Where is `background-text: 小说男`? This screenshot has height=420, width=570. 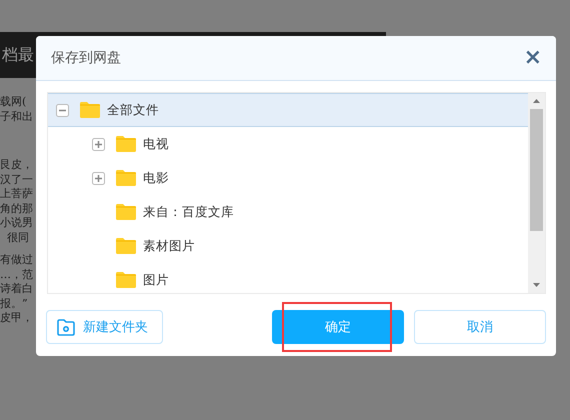 background-text: 小说男 is located at coordinates (16, 223).